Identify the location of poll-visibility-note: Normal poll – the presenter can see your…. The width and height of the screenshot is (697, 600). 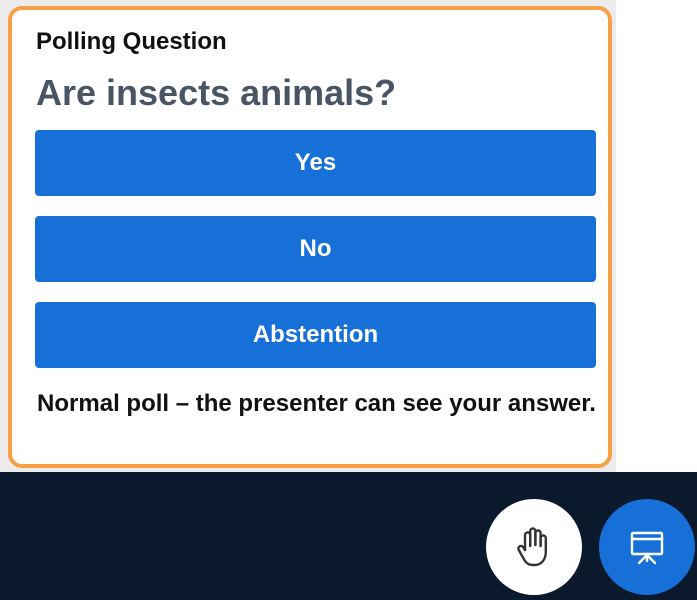
(316, 403).